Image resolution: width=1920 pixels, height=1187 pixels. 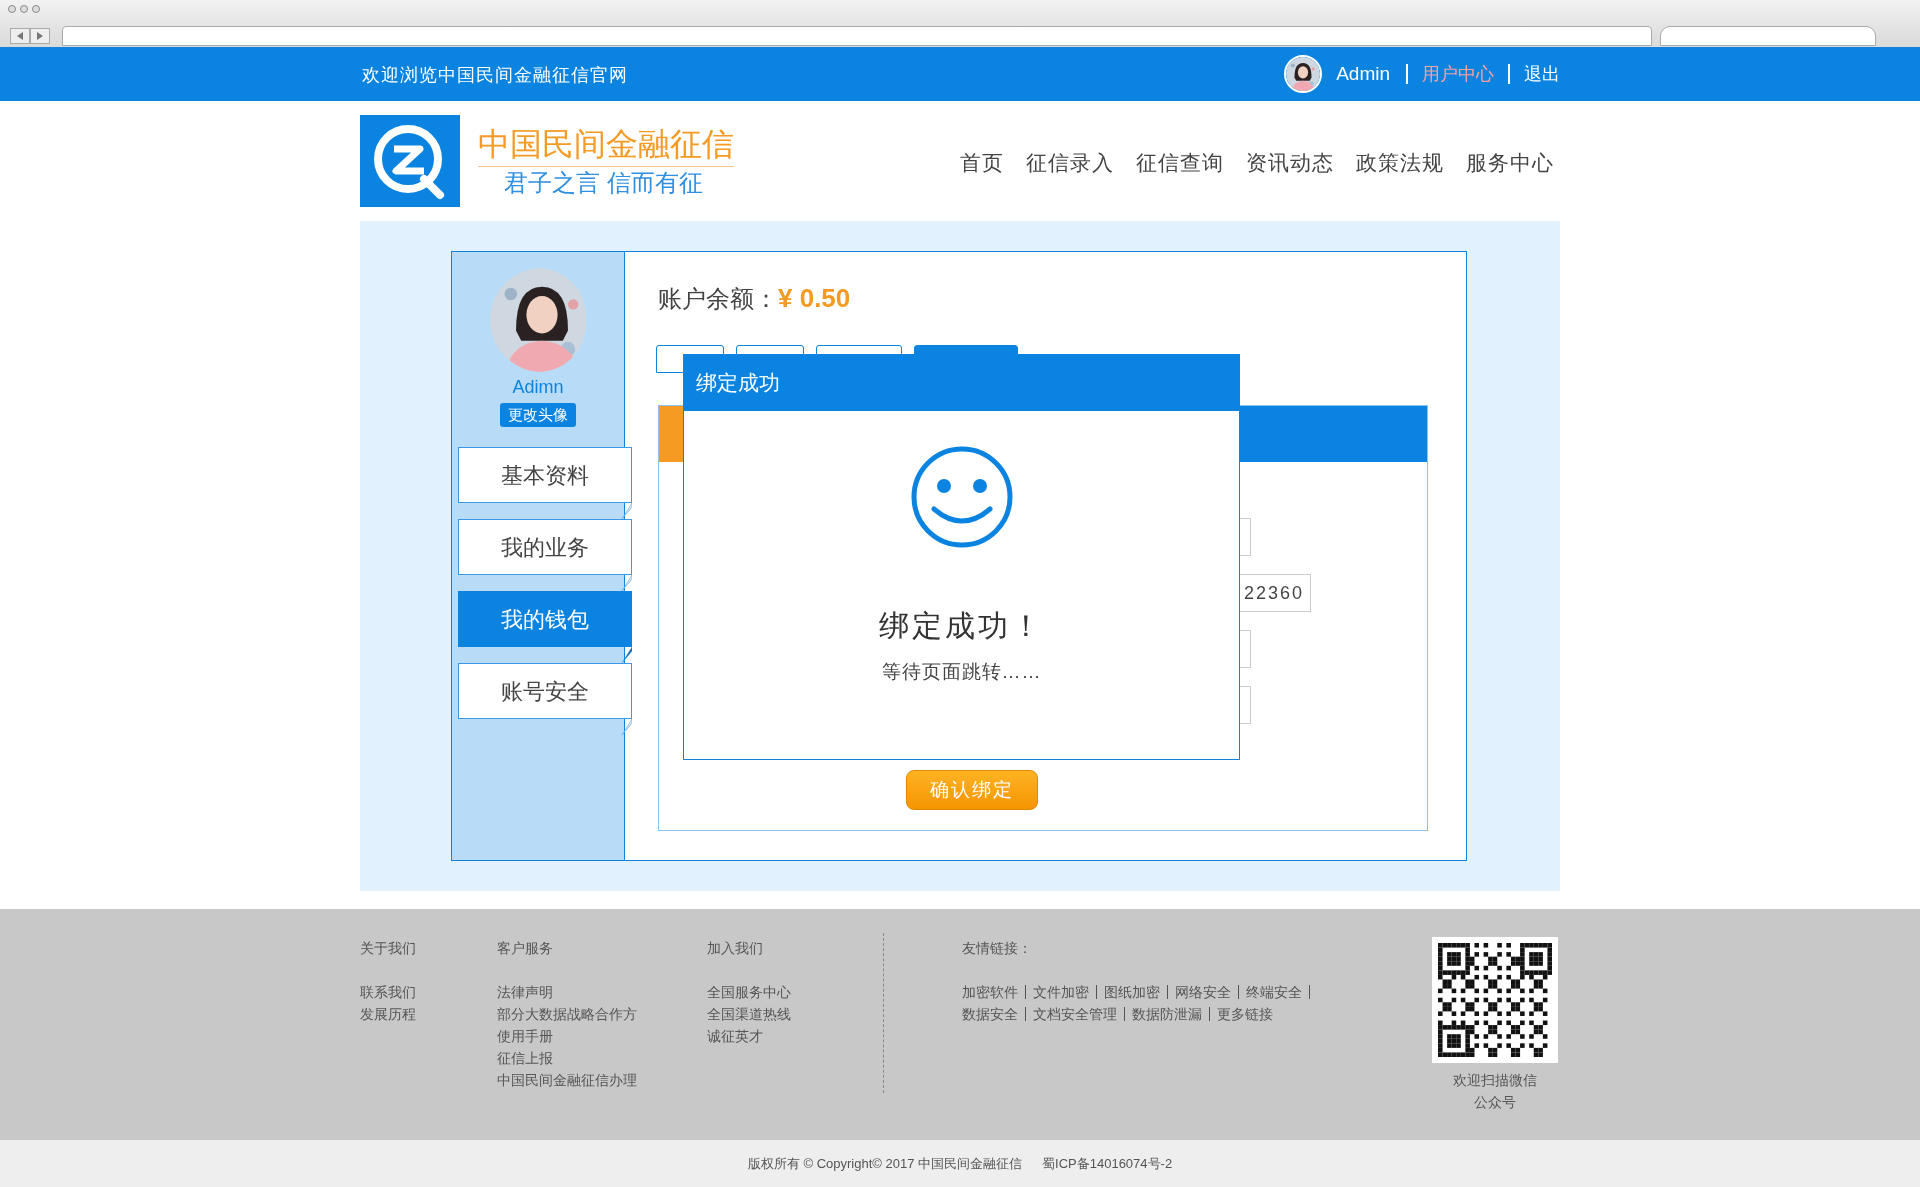 I want to click on back-icon, so click(x=20, y=36).